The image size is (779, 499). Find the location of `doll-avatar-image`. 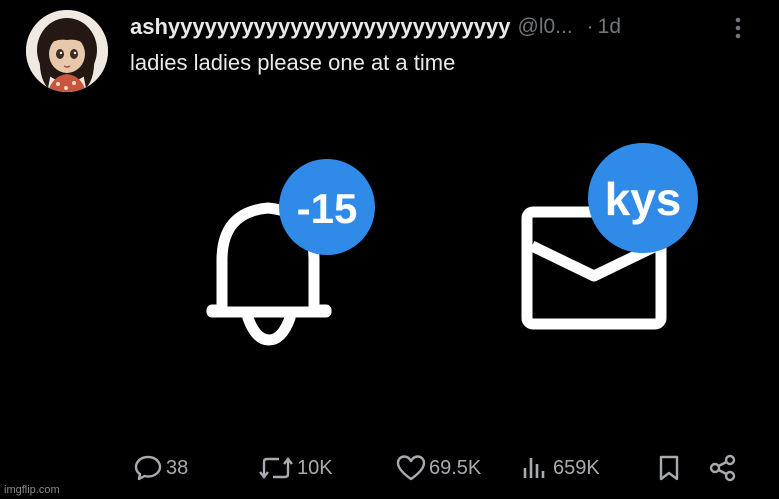

doll-avatar-image is located at coordinates (67, 51).